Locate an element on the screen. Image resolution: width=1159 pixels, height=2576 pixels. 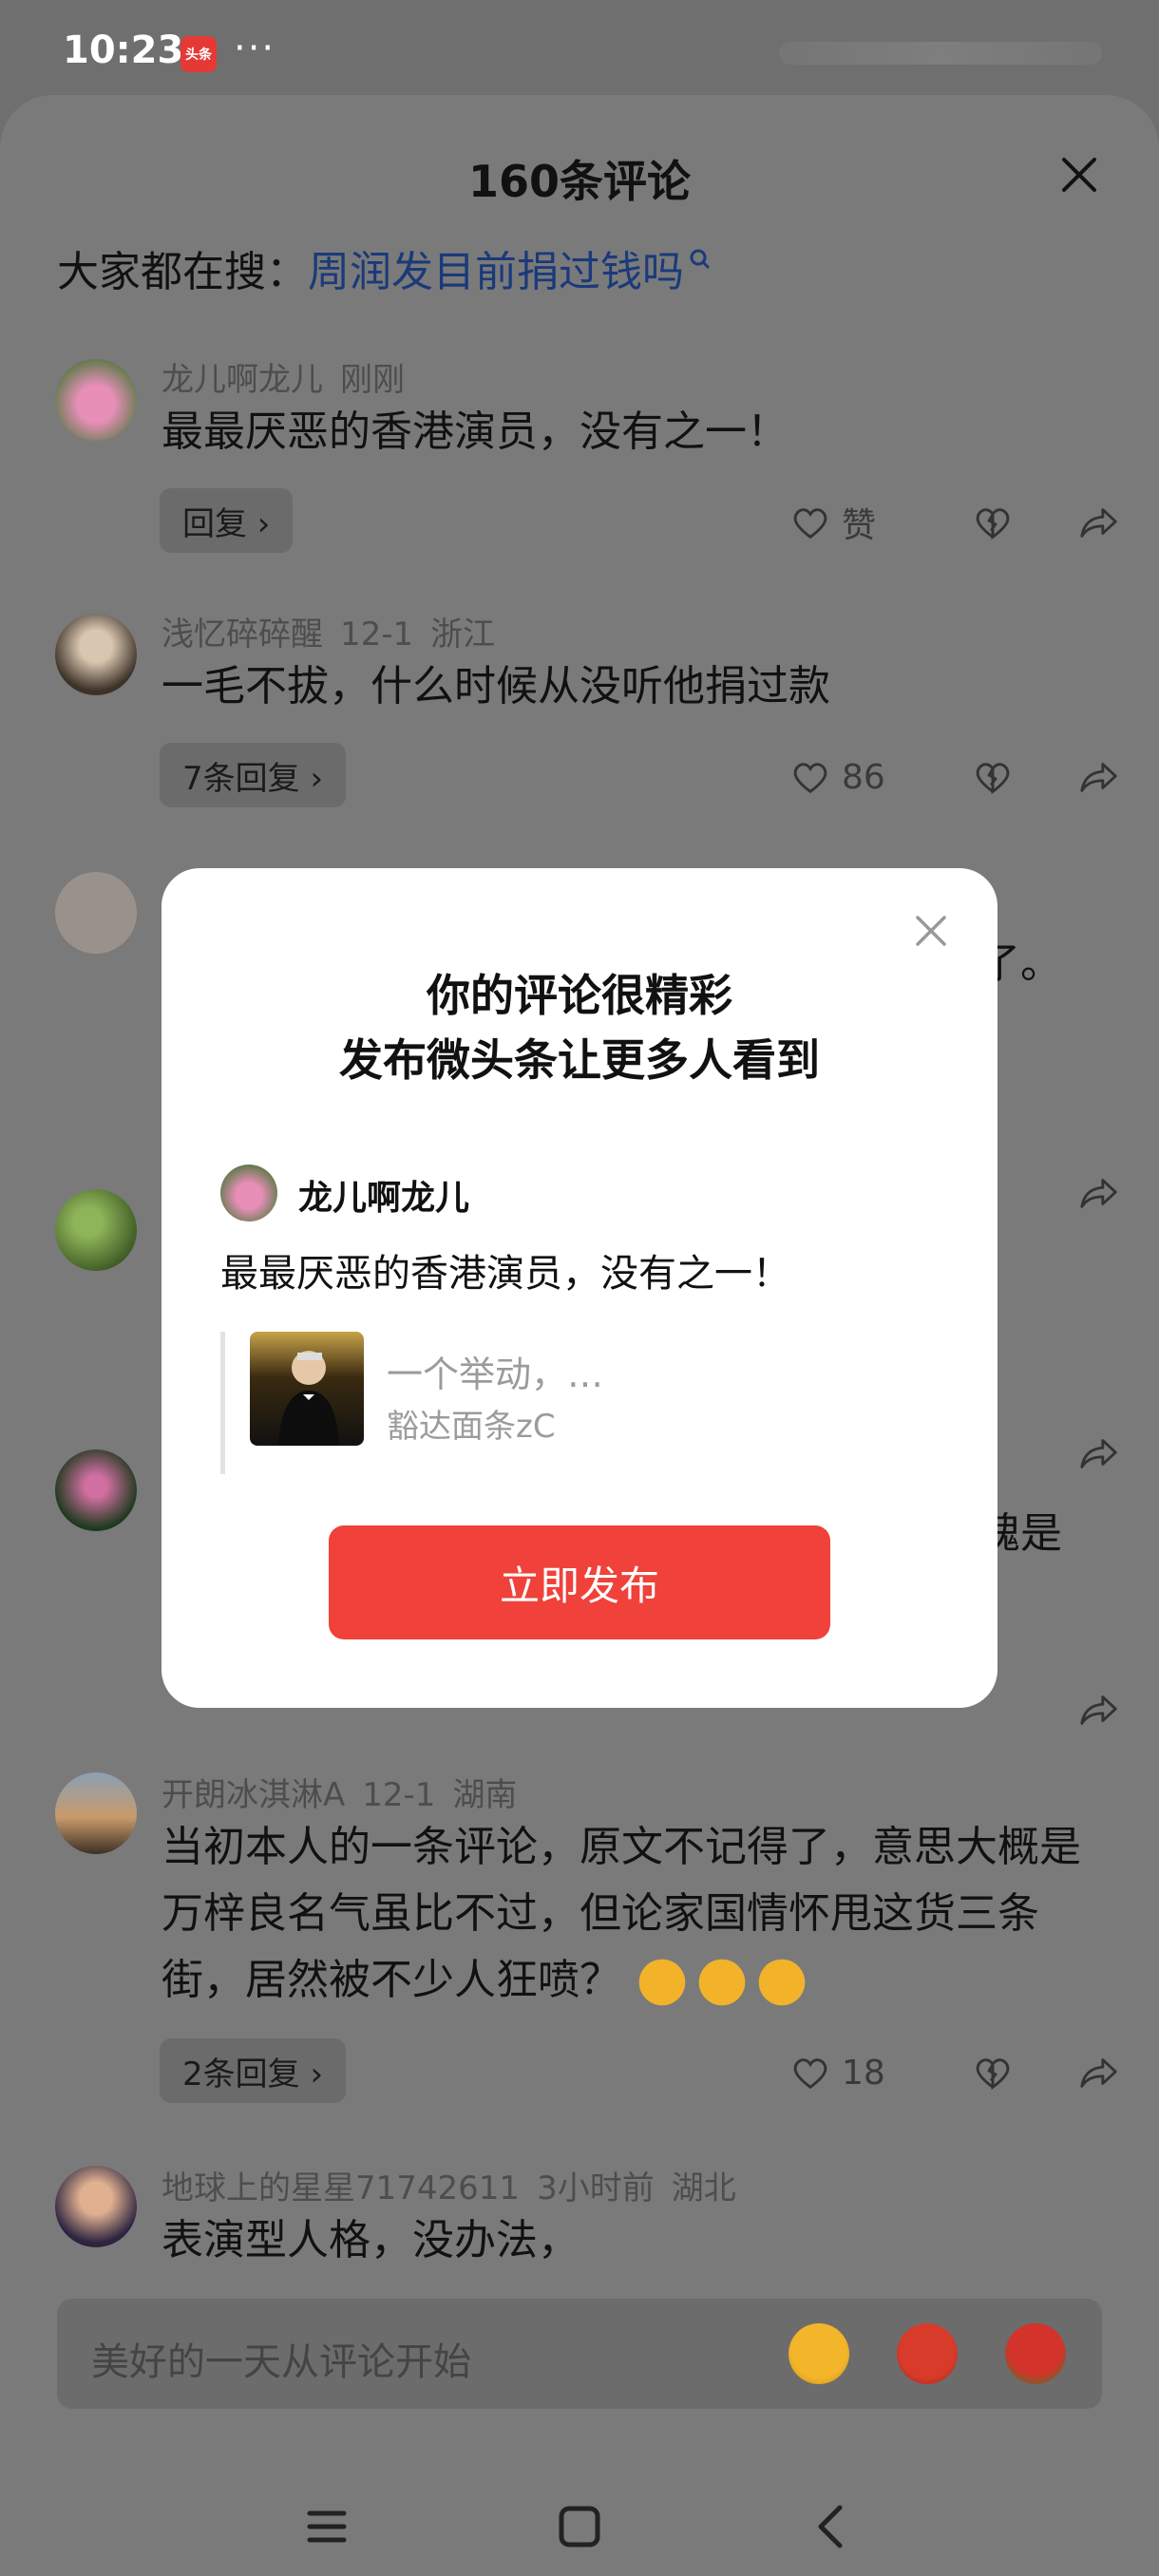
like-button: 18 is located at coordinates (864, 2072).